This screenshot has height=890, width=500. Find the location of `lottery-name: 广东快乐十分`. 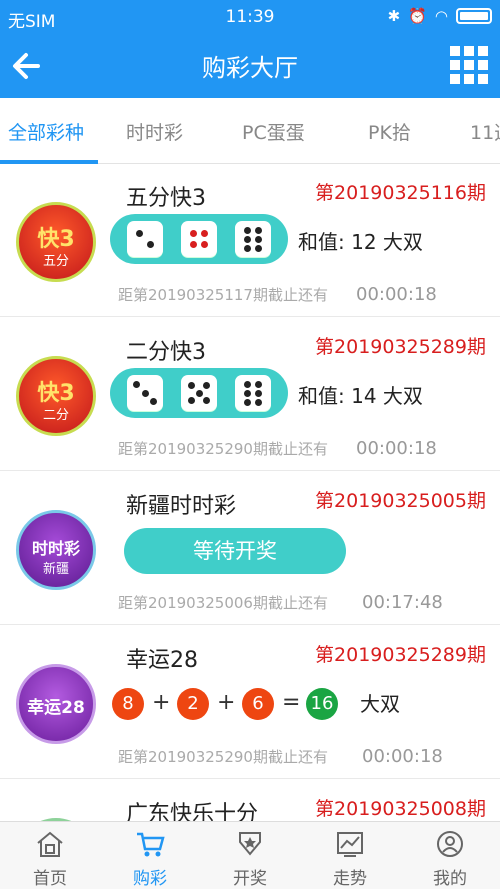

lottery-name: 广东快乐十分 is located at coordinates (192, 811).